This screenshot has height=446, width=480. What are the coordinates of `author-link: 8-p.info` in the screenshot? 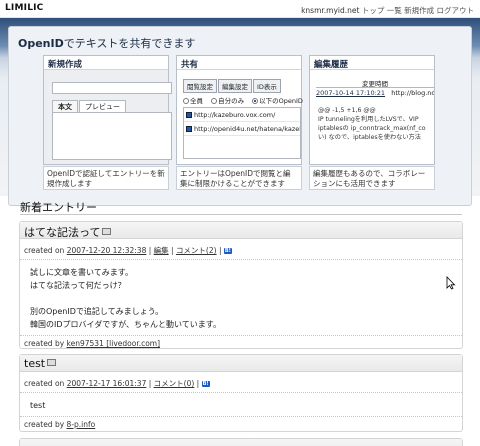 It's located at (81, 424).